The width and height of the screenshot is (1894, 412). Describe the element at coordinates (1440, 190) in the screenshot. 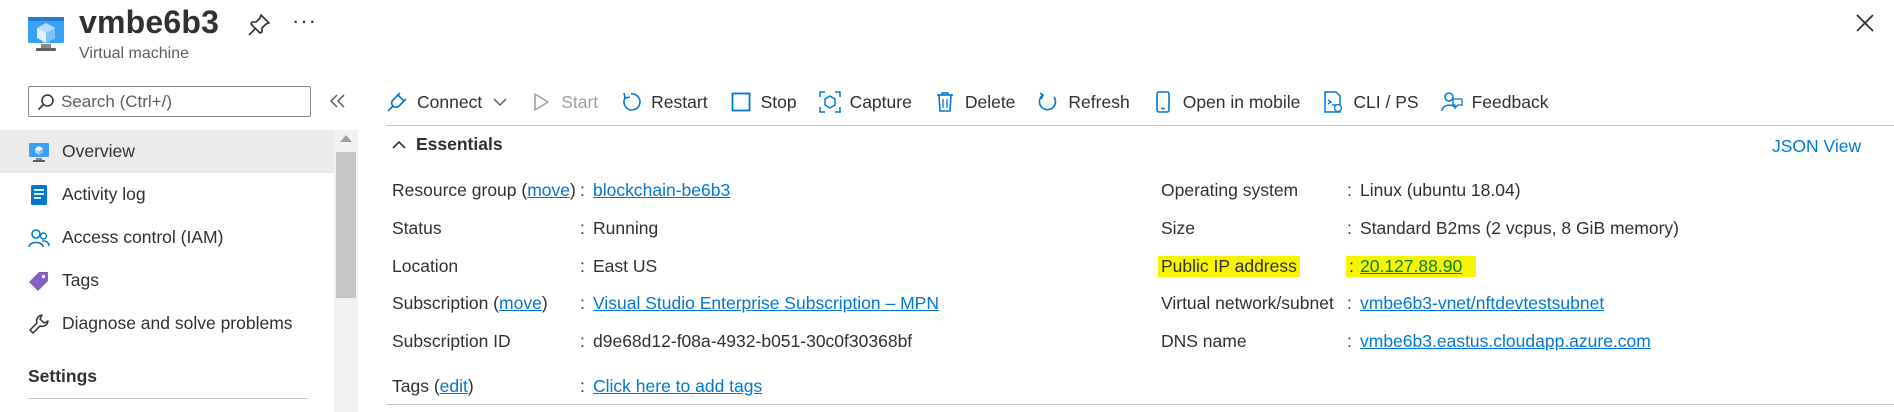

I see `os-value: Linux (ubuntu 18.04)` at that location.